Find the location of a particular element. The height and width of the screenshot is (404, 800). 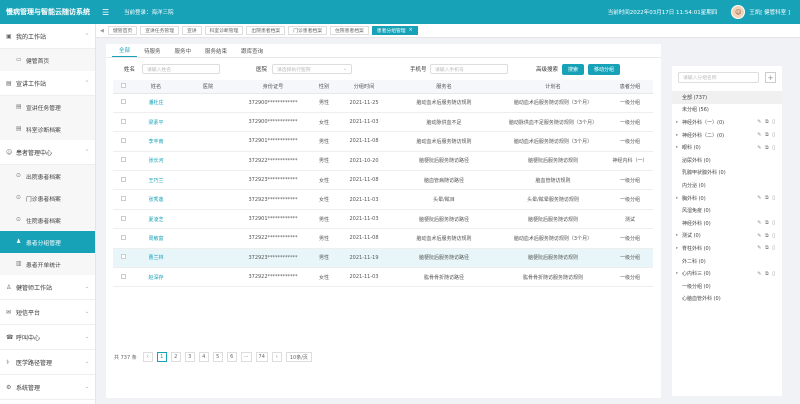

add-group-icon: + is located at coordinates (770, 77).